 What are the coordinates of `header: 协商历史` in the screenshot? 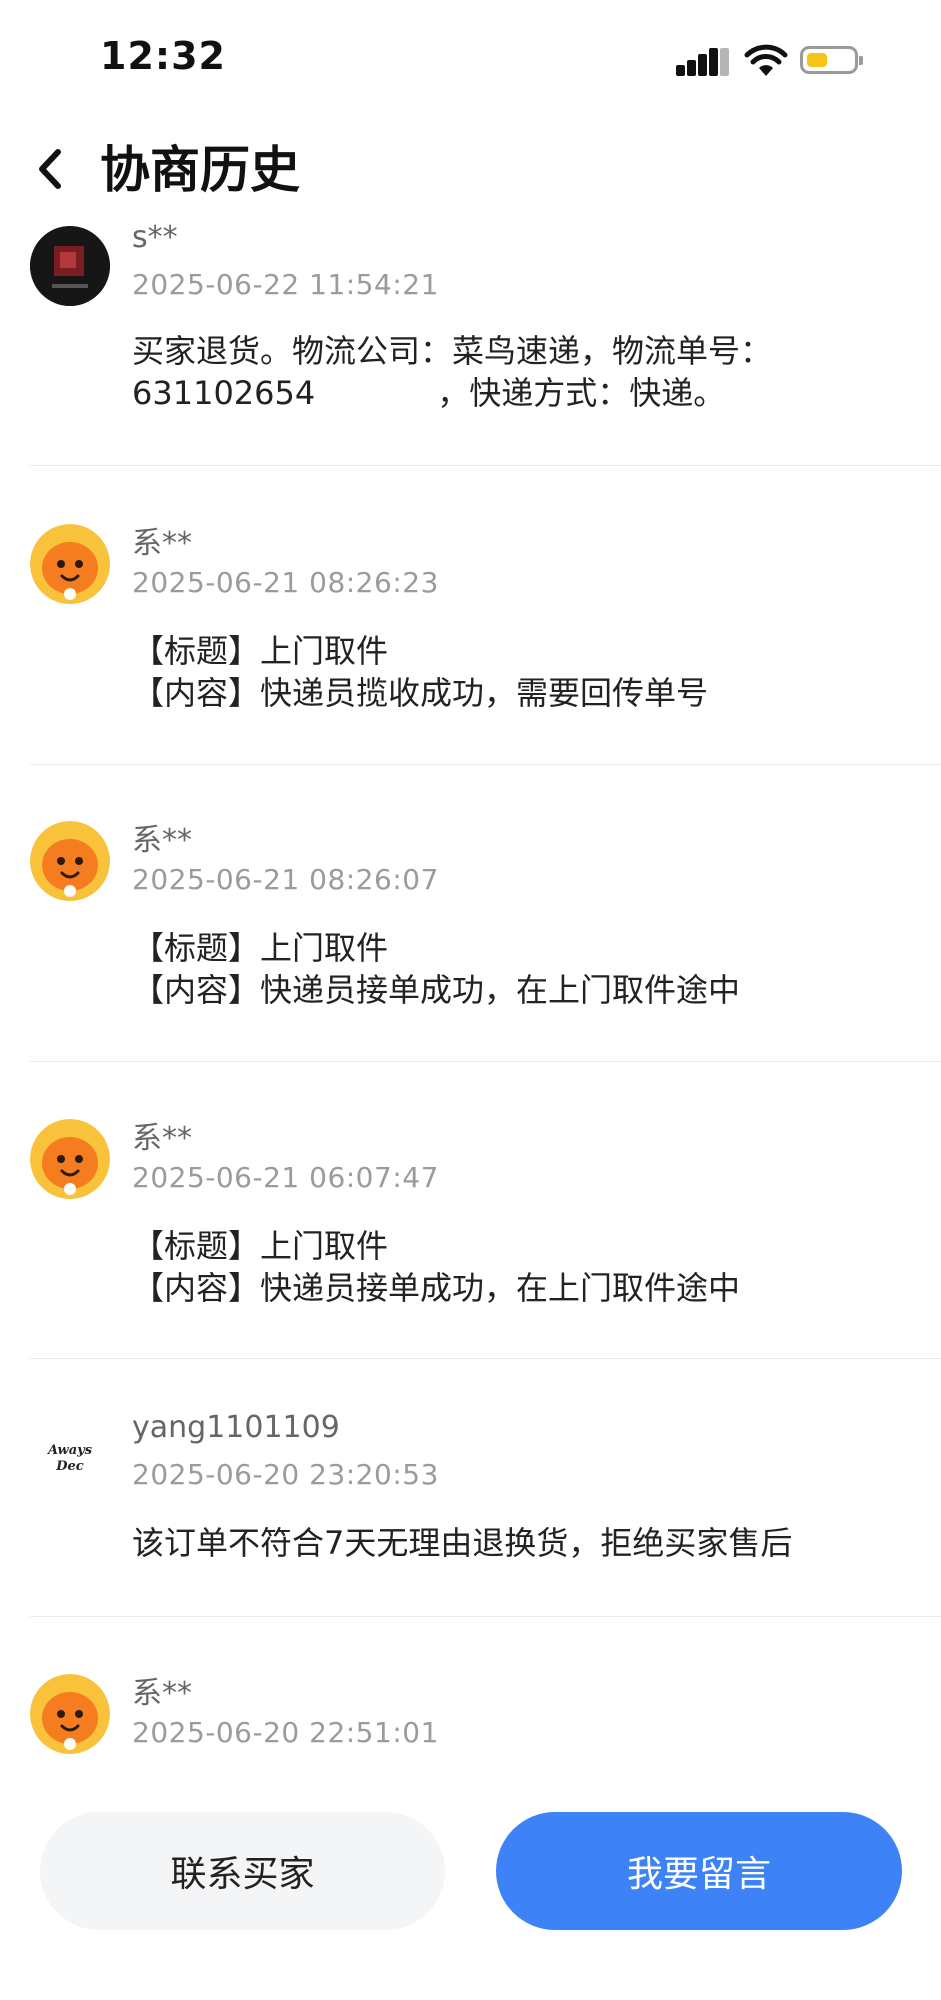 It's located at (470, 170).